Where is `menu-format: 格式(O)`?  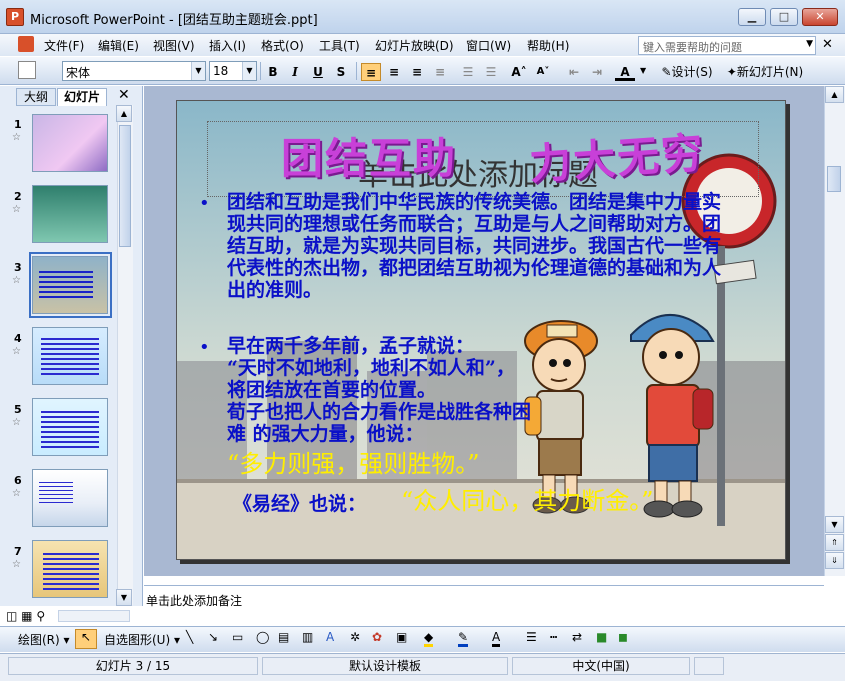 menu-format: 格式(O) is located at coordinates (282, 45).